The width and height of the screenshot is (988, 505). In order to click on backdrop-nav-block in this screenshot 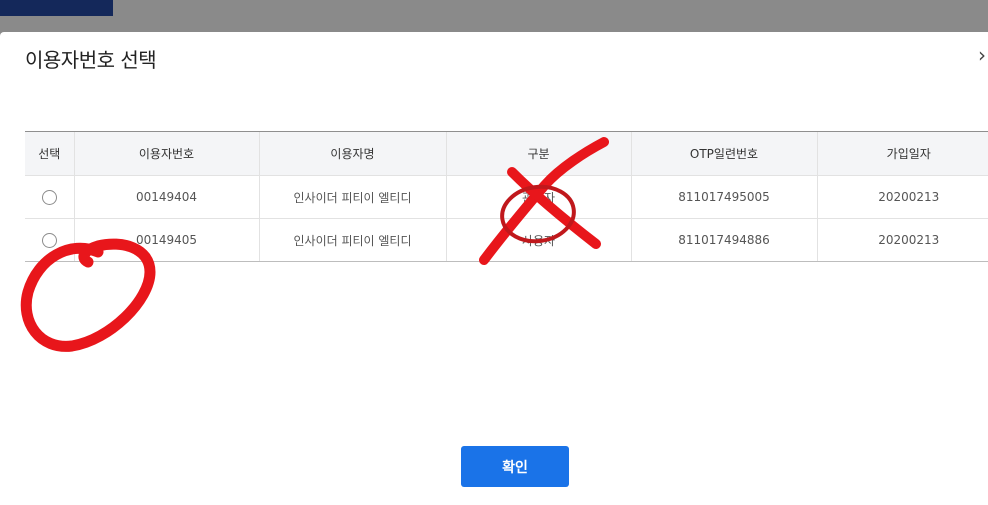, I will do `click(56, 8)`.